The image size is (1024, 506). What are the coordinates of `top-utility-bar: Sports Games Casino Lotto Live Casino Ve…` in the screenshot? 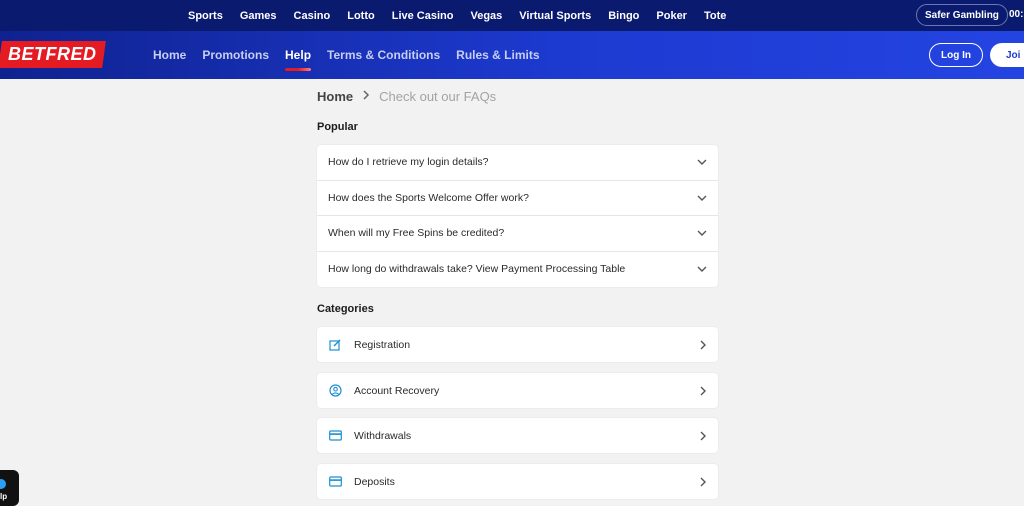 It's located at (512, 15).